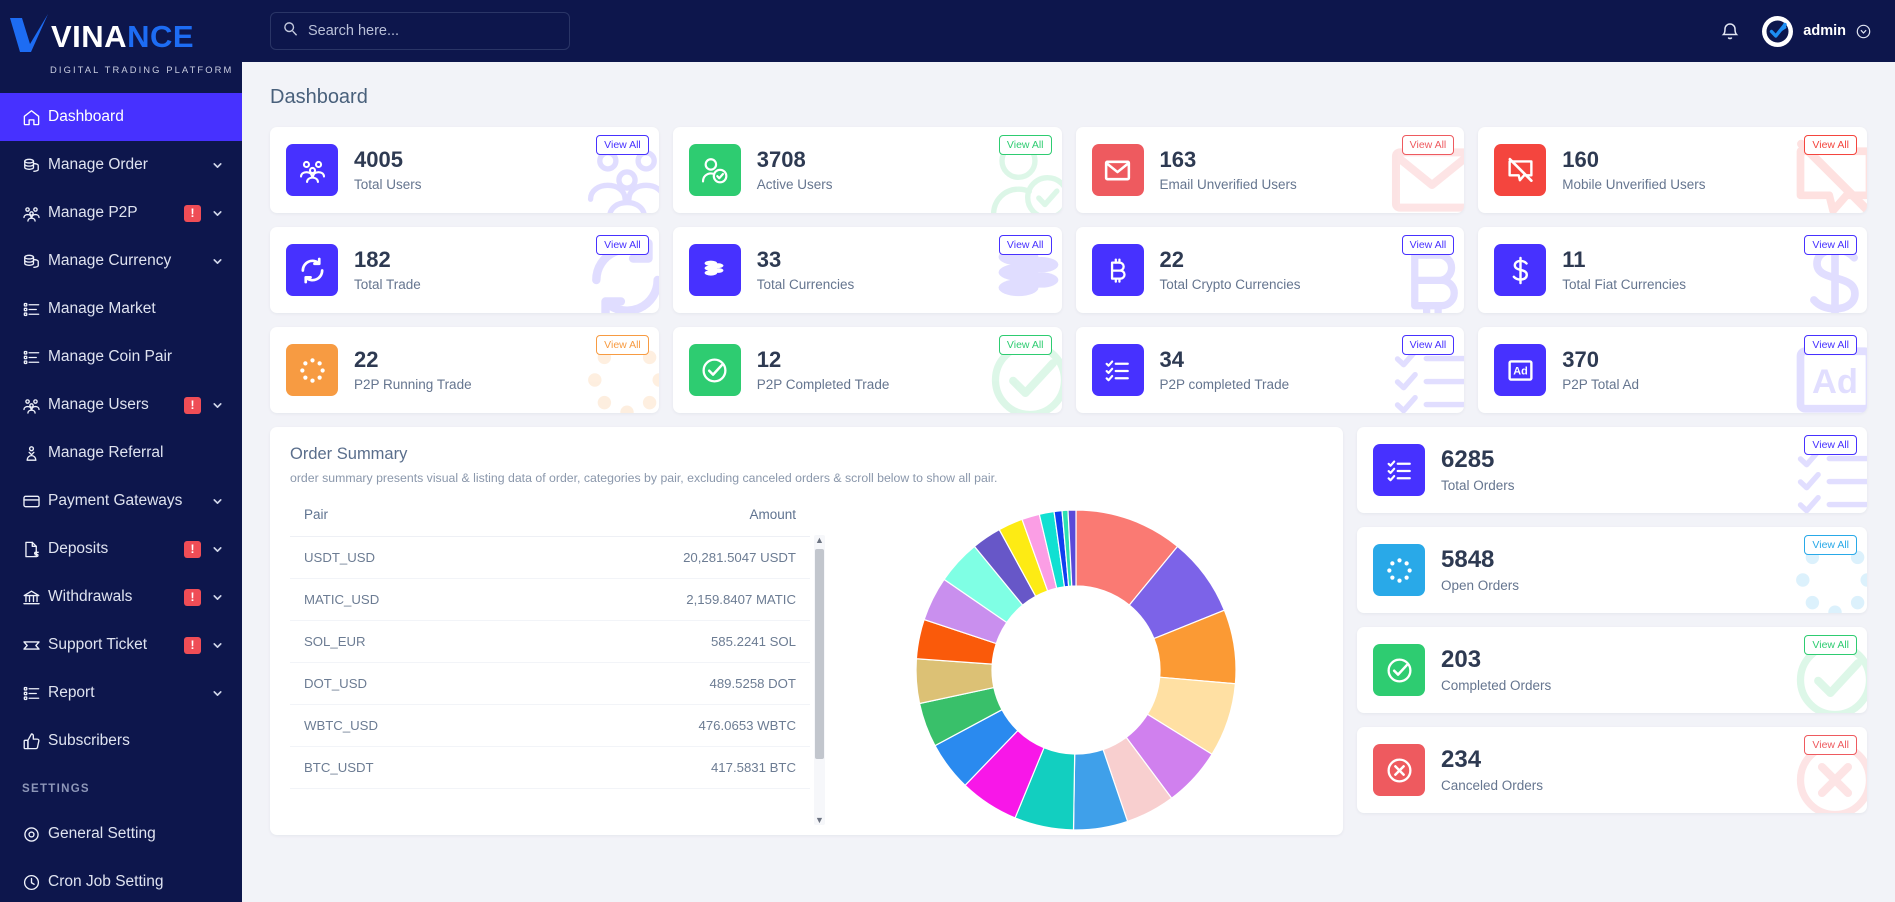  Describe the element at coordinates (1612, 670) in the screenshot. I see `stat-card: View All 203 Completed Orders` at that location.